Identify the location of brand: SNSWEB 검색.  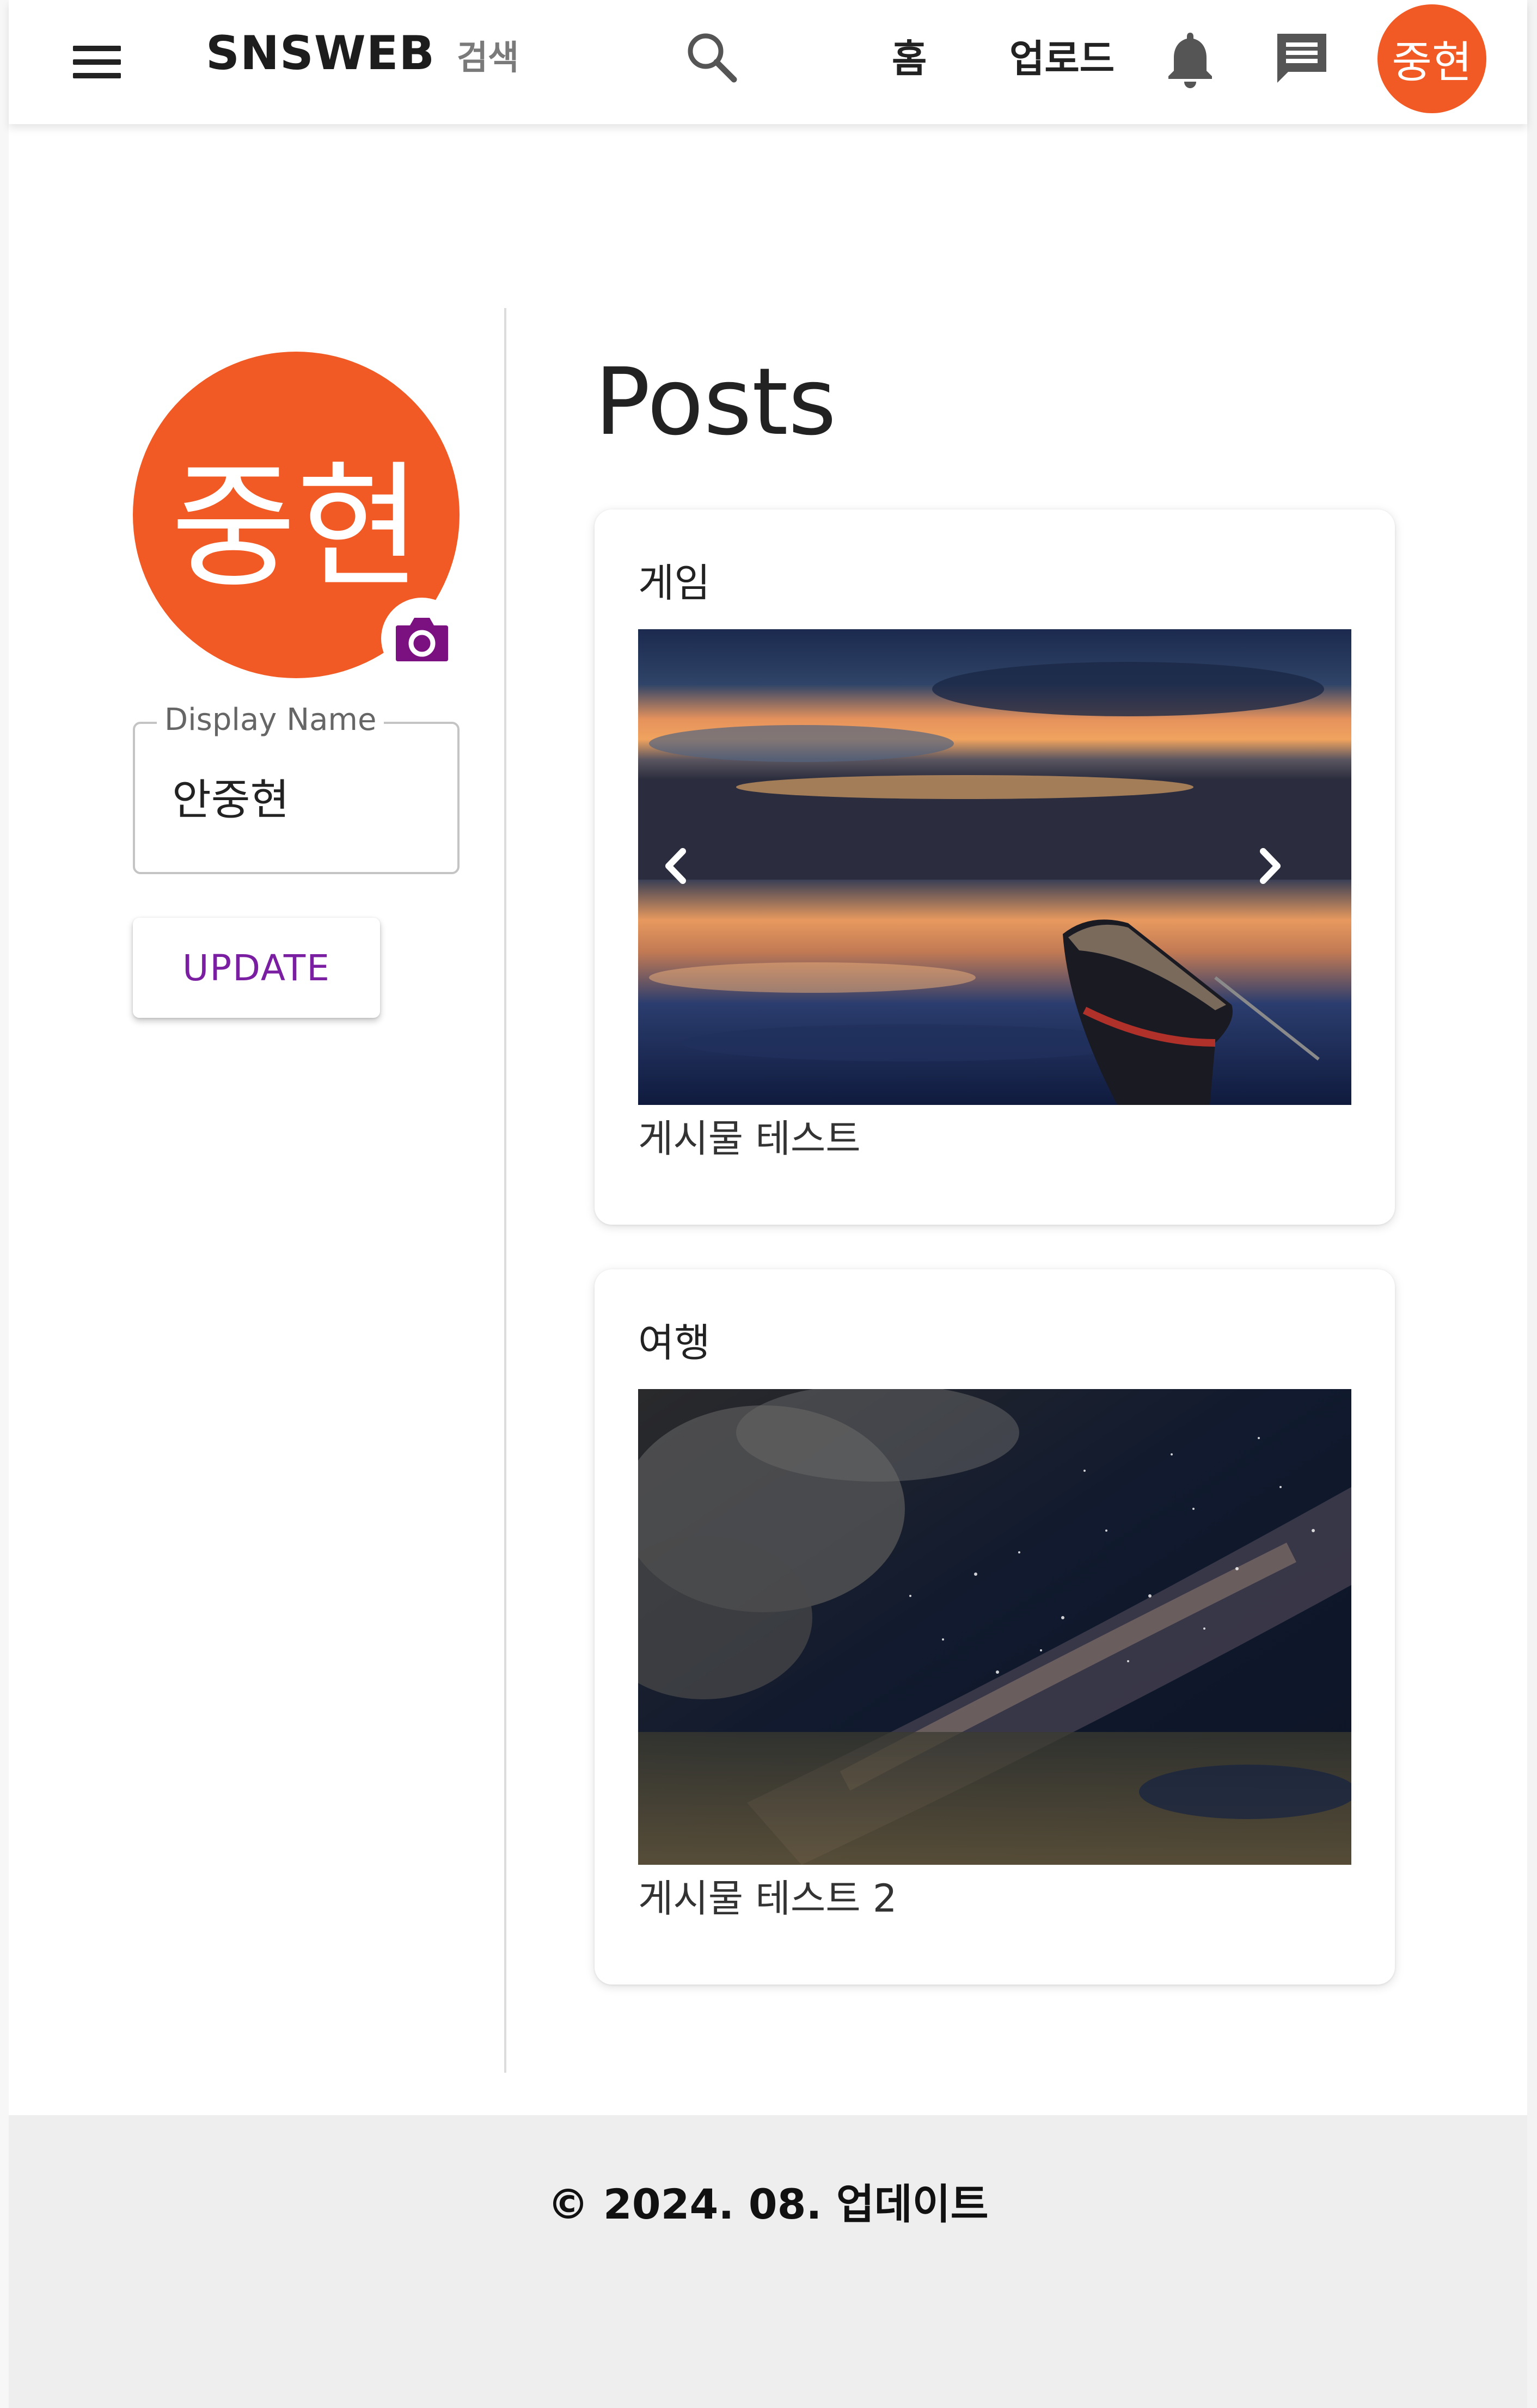
(362, 56).